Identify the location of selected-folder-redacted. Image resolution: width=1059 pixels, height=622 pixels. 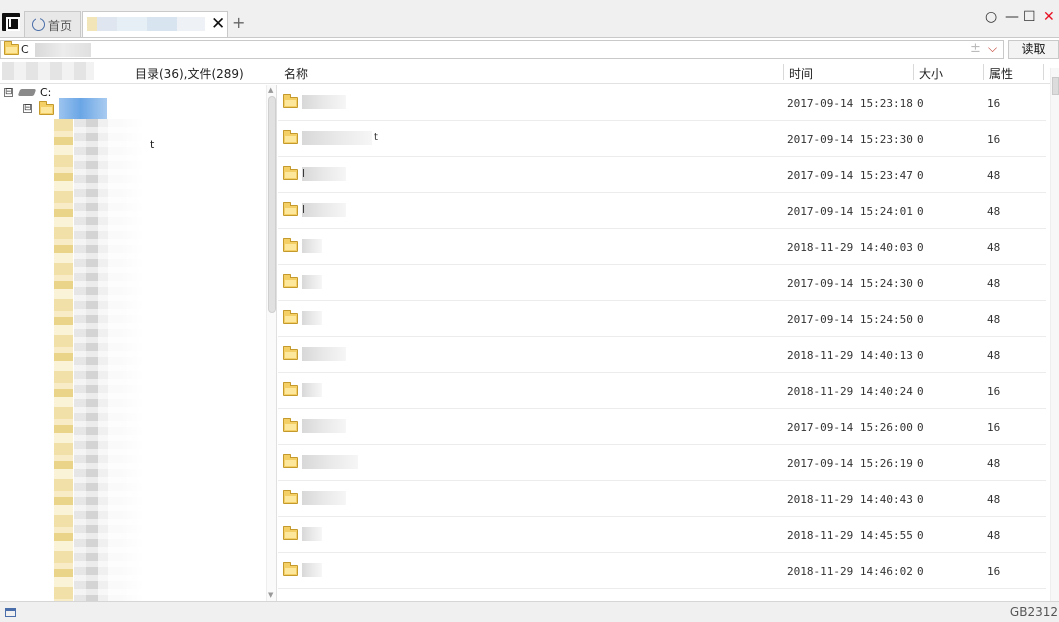
(83, 108).